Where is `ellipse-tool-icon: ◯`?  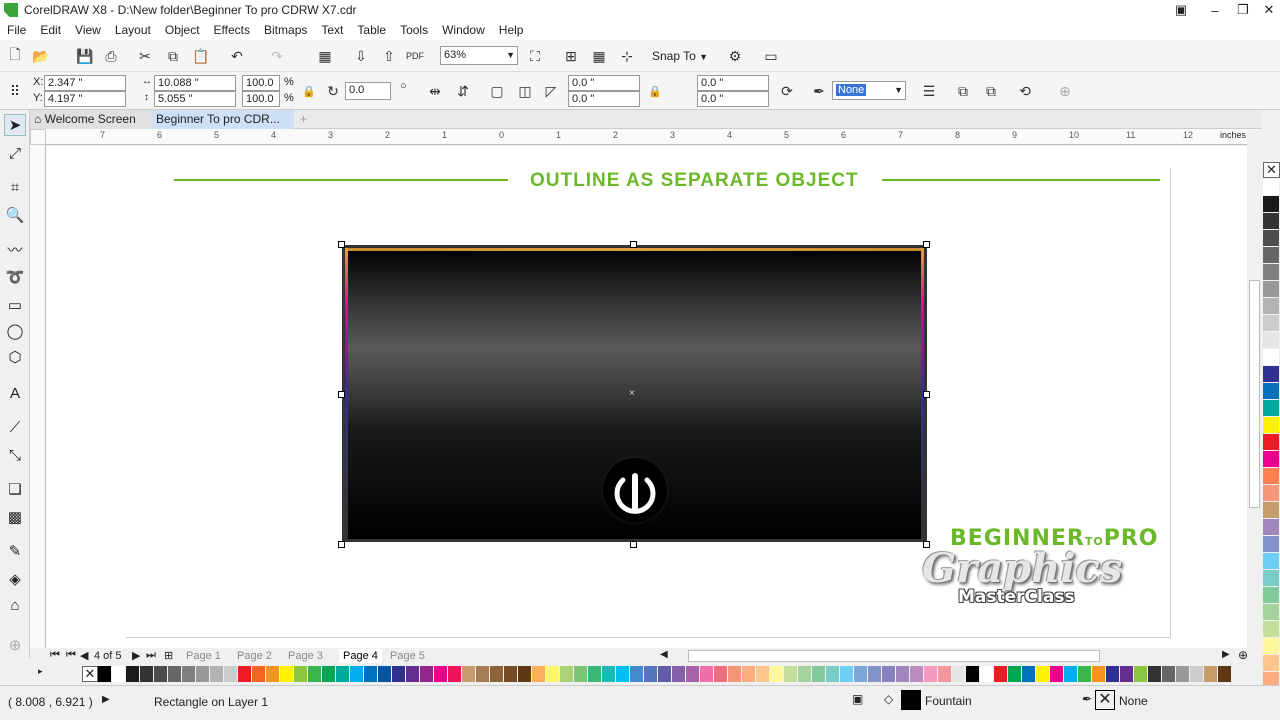
ellipse-tool-icon: ◯ is located at coordinates (15, 331).